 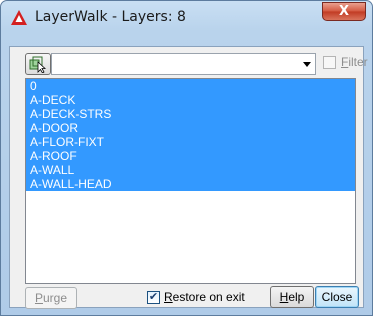 What do you see at coordinates (190, 128) in the screenshot?
I see `layer-list-item: A-DOOR` at bounding box center [190, 128].